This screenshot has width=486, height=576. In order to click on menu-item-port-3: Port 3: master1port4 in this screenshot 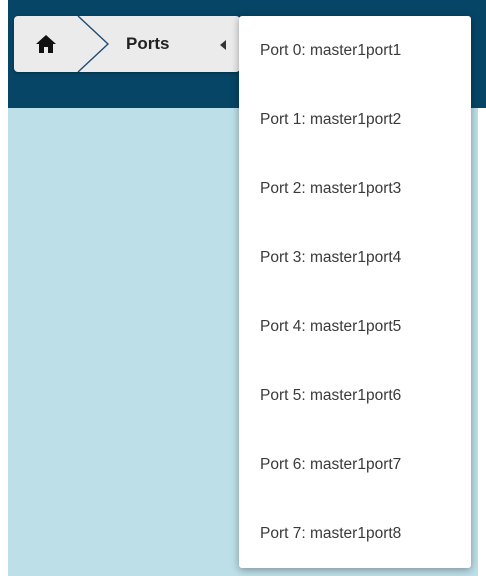, I will do `click(355, 257)`.